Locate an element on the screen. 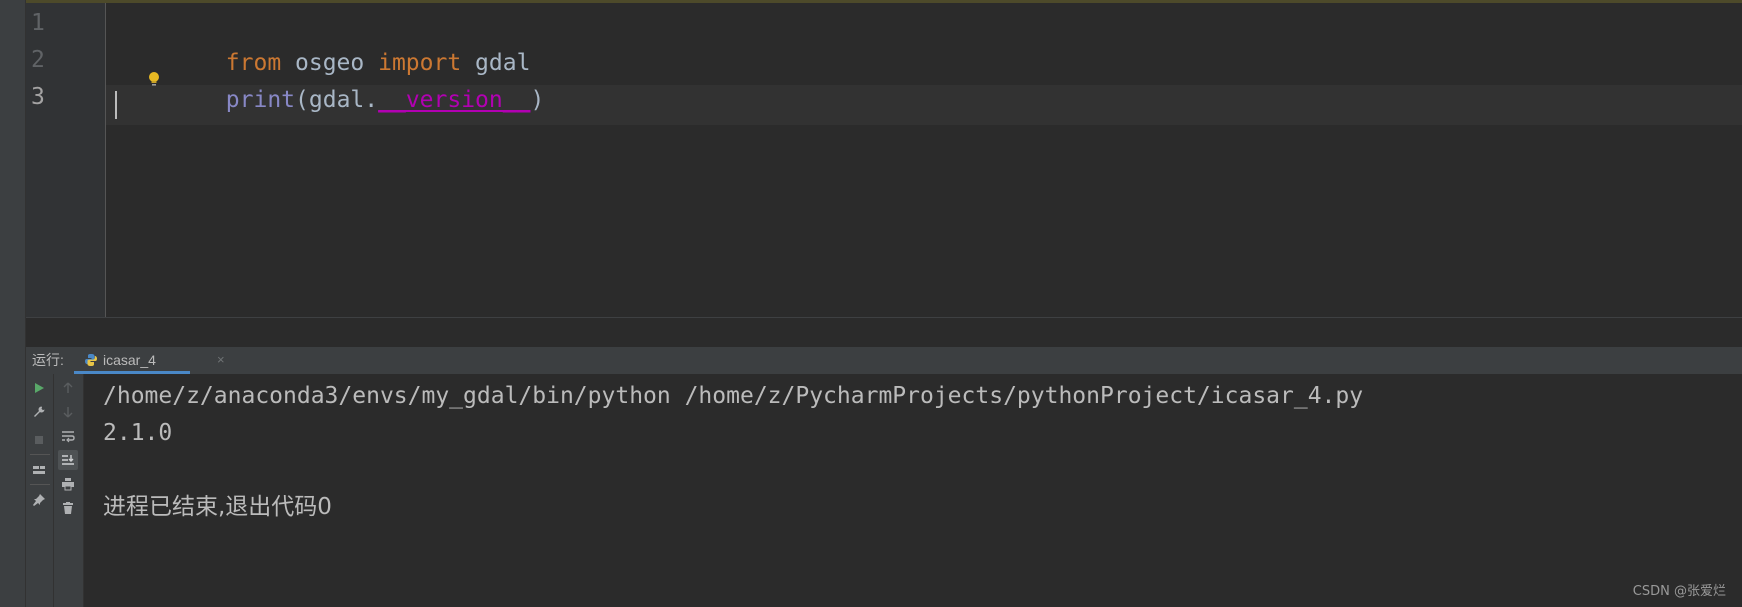 The width and height of the screenshot is (1742, 607). code-line-2: print(gdal.__version__) is located at coordinates (330, 76).